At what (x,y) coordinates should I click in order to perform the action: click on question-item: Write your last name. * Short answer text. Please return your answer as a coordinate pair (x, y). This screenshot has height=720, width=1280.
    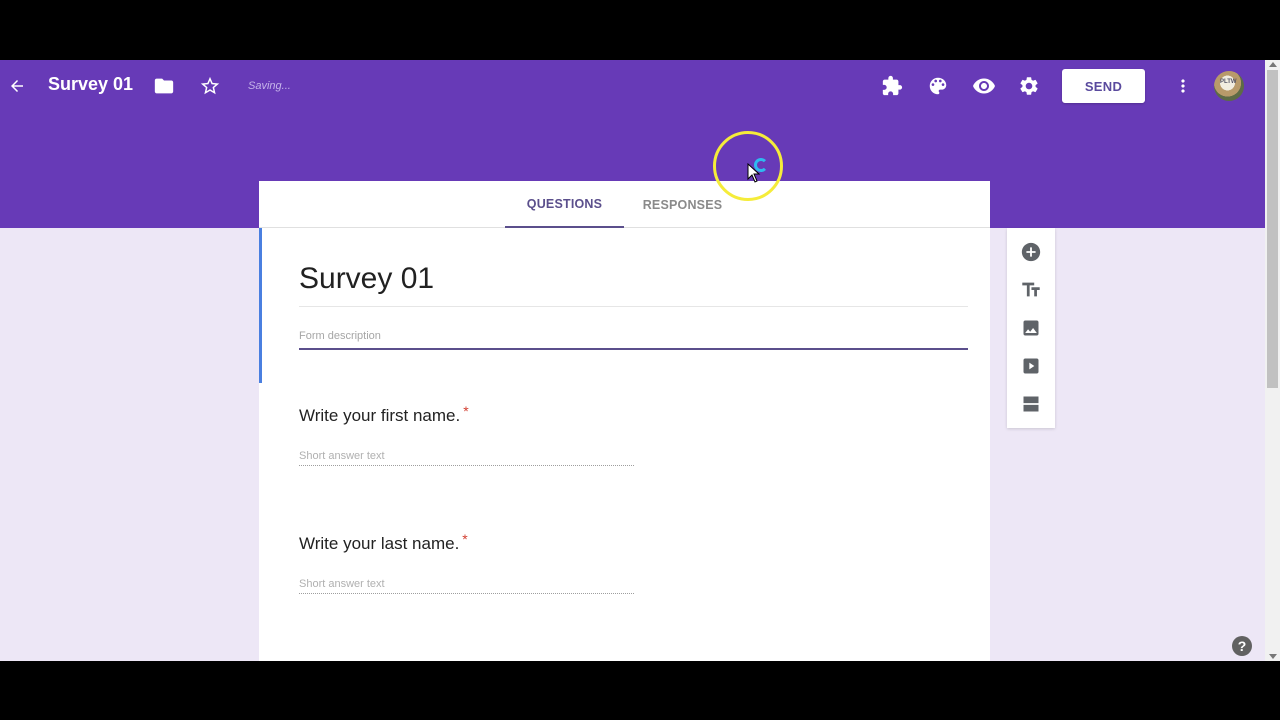
    Looking at the image, I should click on (469, 562).